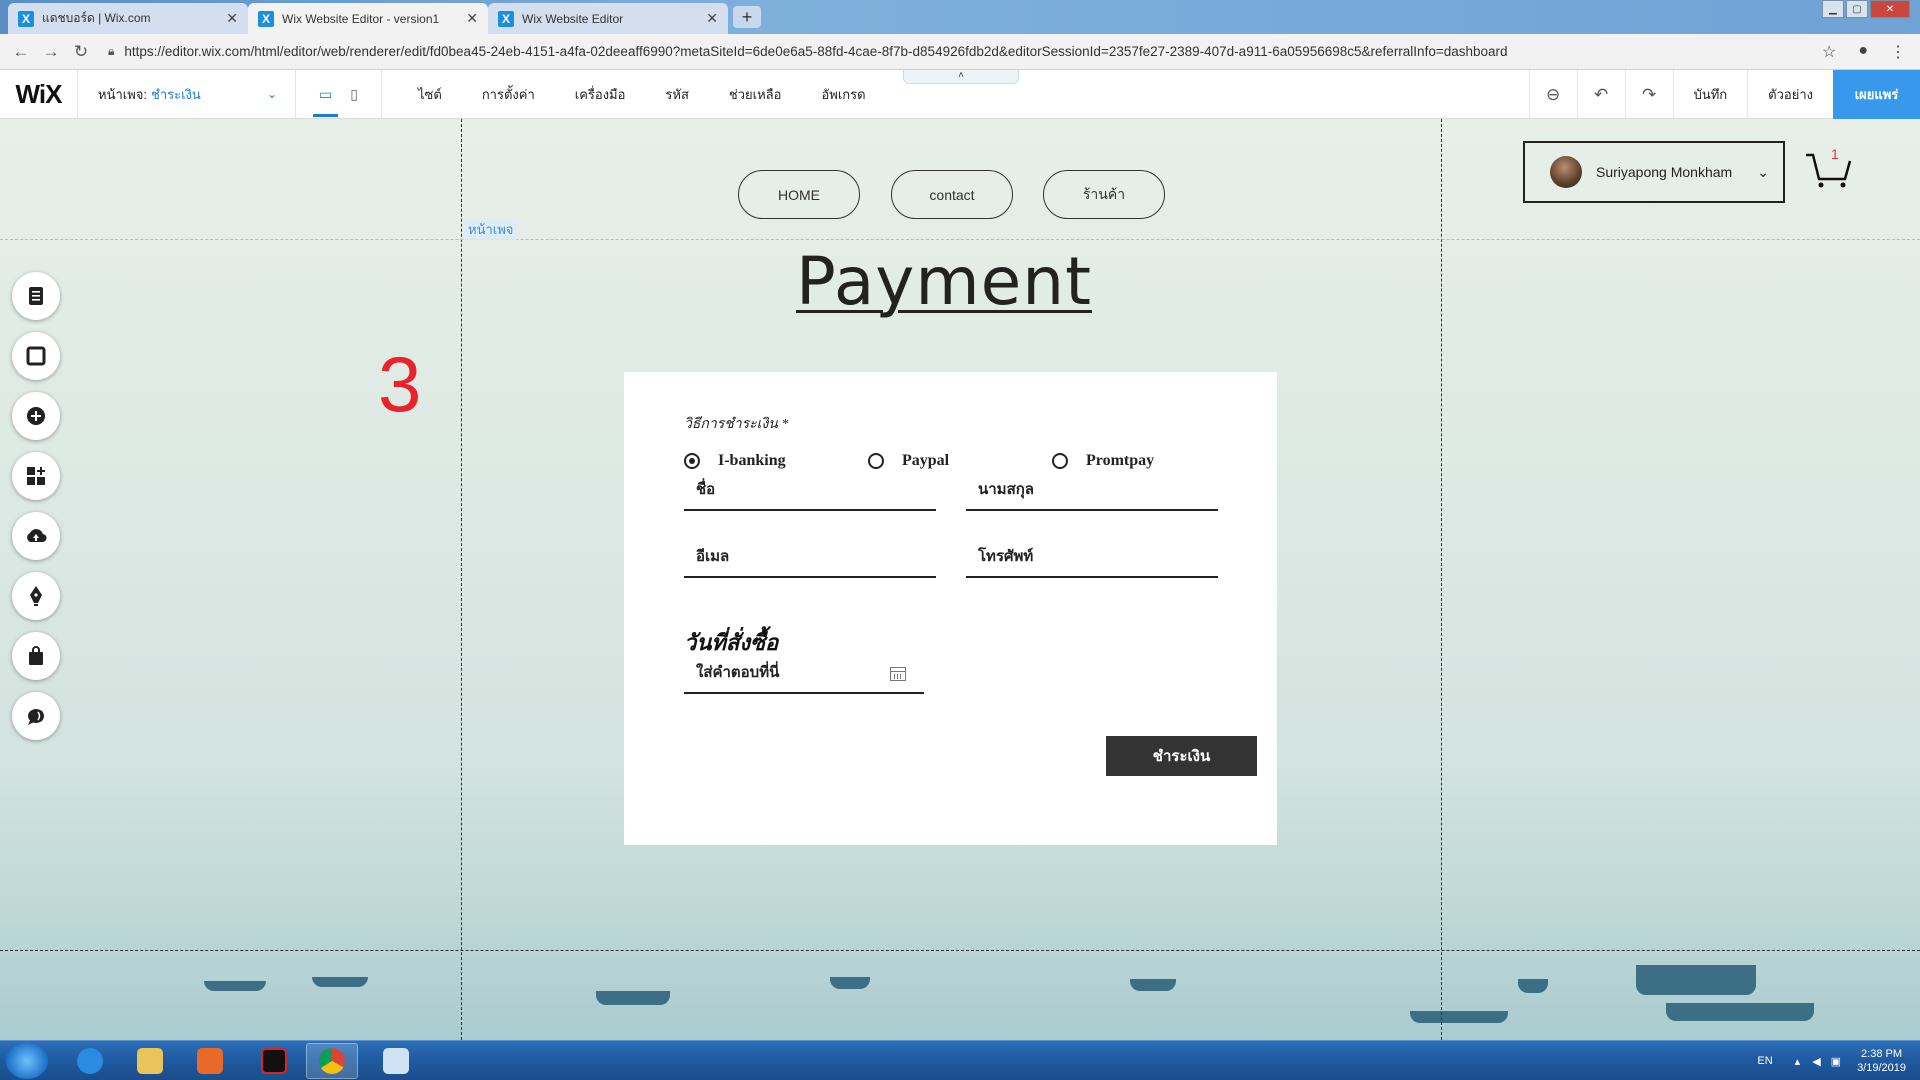 This screenshot has height=1080, width=1920. I want to click on blog-pen-icon, so click(36, 596).